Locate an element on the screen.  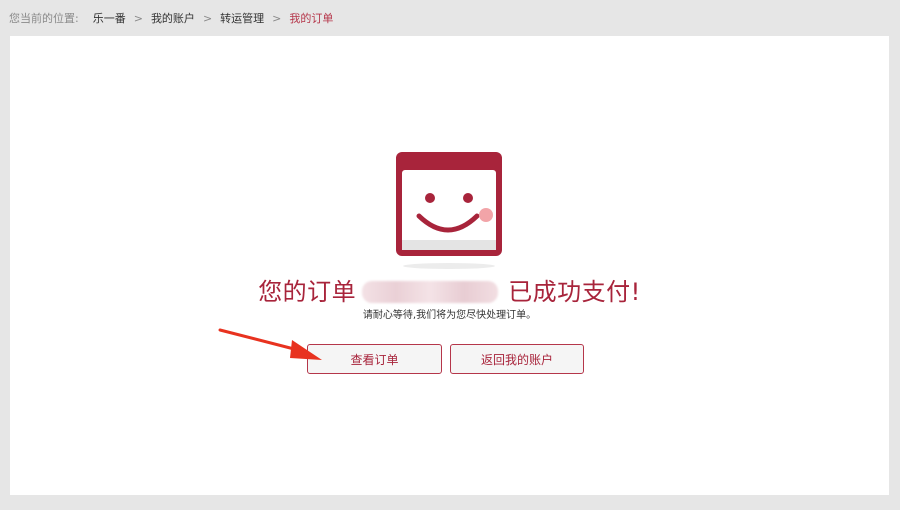
red-arrow-icon is located at coordinates (270, 344).